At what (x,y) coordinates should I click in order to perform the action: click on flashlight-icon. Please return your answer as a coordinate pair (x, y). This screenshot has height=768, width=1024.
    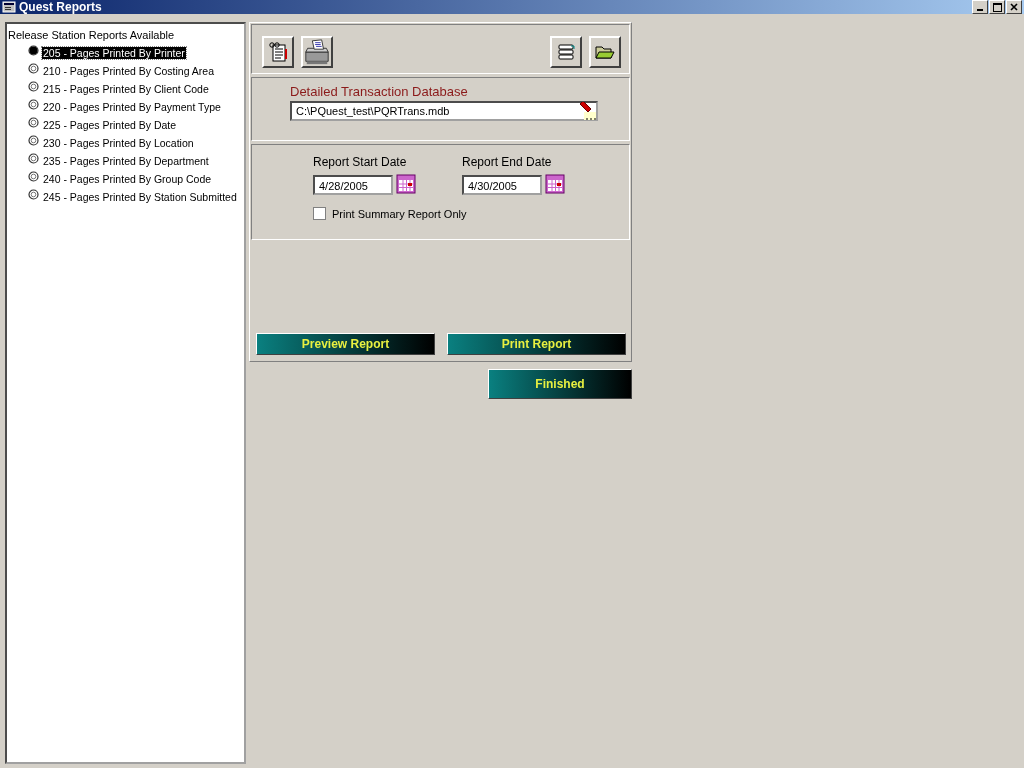
    Looking at the image, I should click on (587, 111).